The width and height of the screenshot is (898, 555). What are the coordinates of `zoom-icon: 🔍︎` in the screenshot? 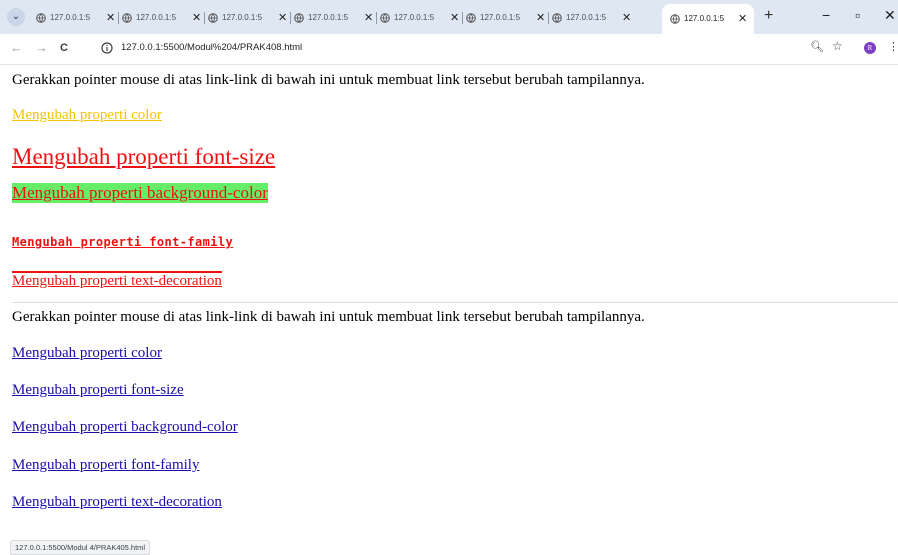 It's located at (817, 46).